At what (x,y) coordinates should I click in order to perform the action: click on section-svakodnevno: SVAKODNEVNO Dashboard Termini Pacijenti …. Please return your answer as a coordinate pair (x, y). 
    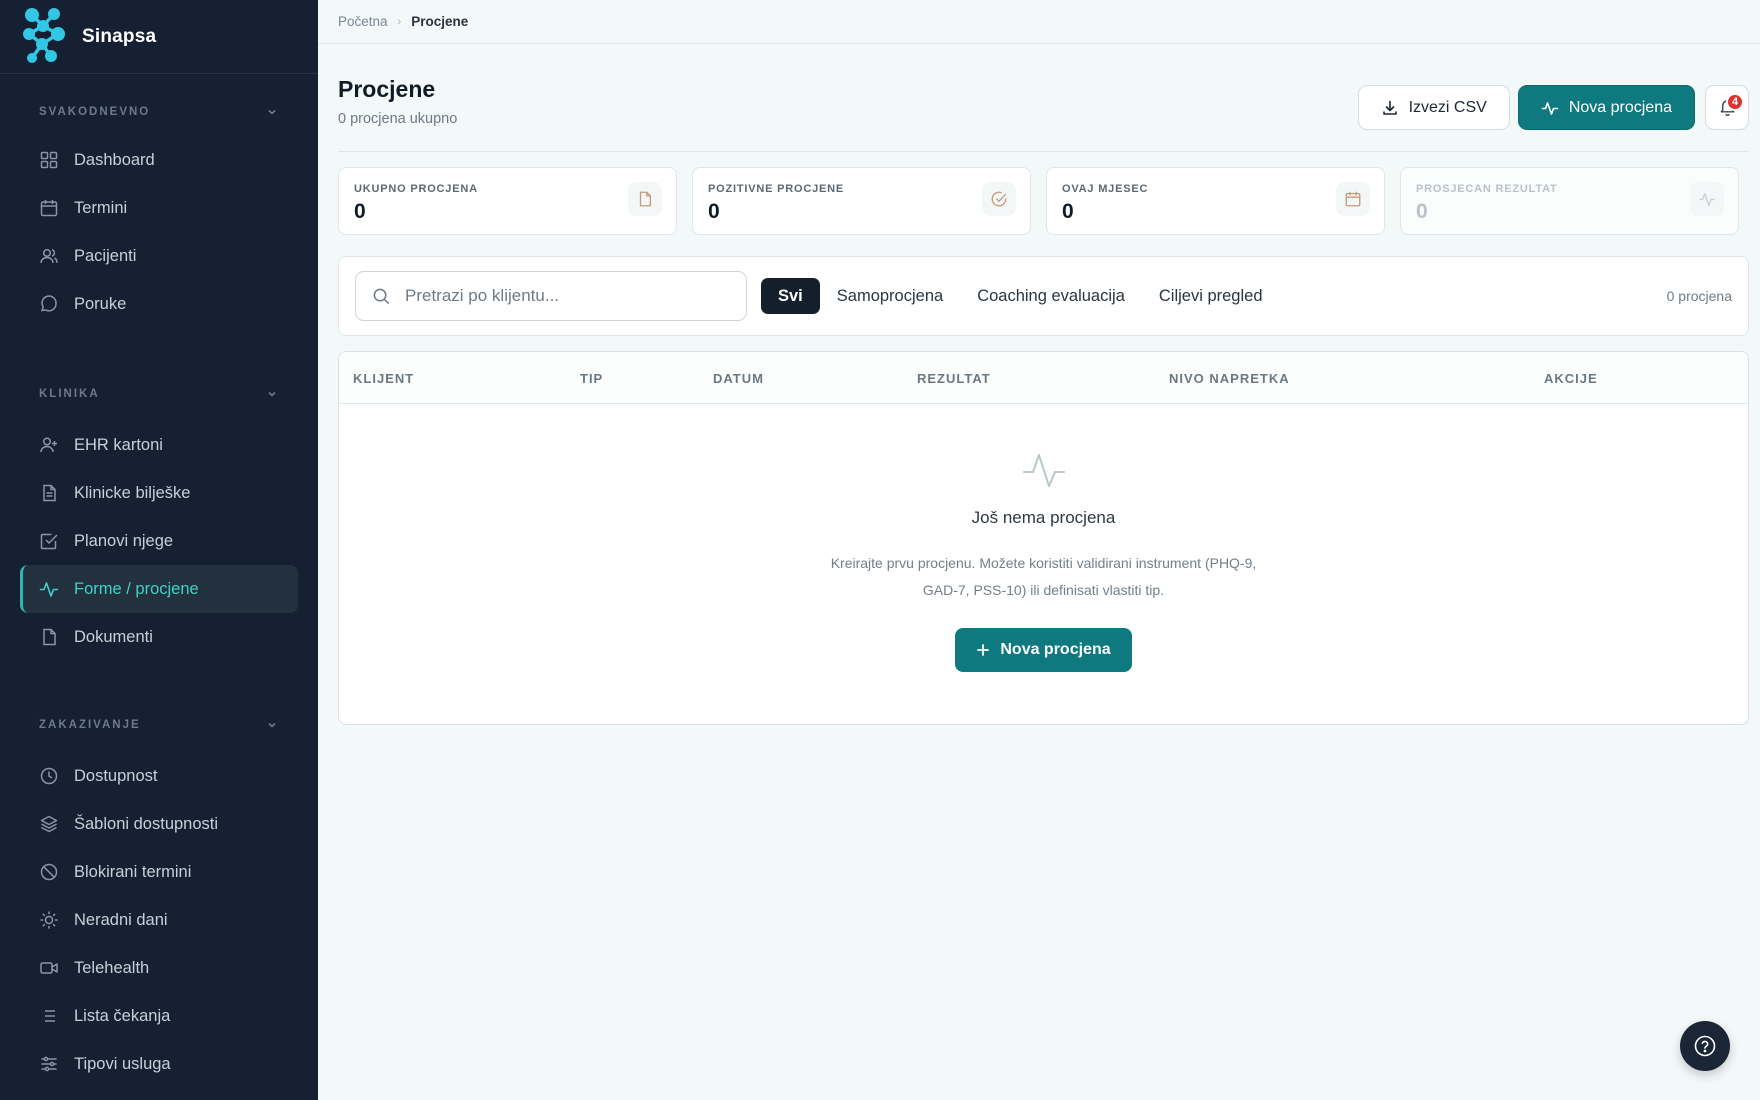
    Looking at the image, I should click on (159, 213).